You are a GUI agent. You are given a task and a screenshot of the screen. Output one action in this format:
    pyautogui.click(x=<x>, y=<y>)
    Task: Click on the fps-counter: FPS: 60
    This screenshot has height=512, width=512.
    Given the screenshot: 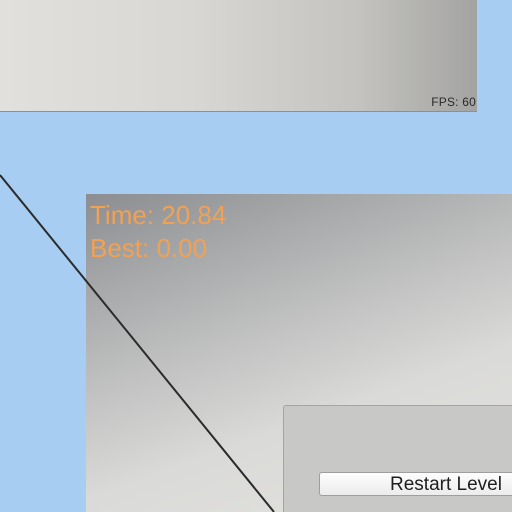 What is the action you would take?
    pyautogui.click(x=453, y=102)
    